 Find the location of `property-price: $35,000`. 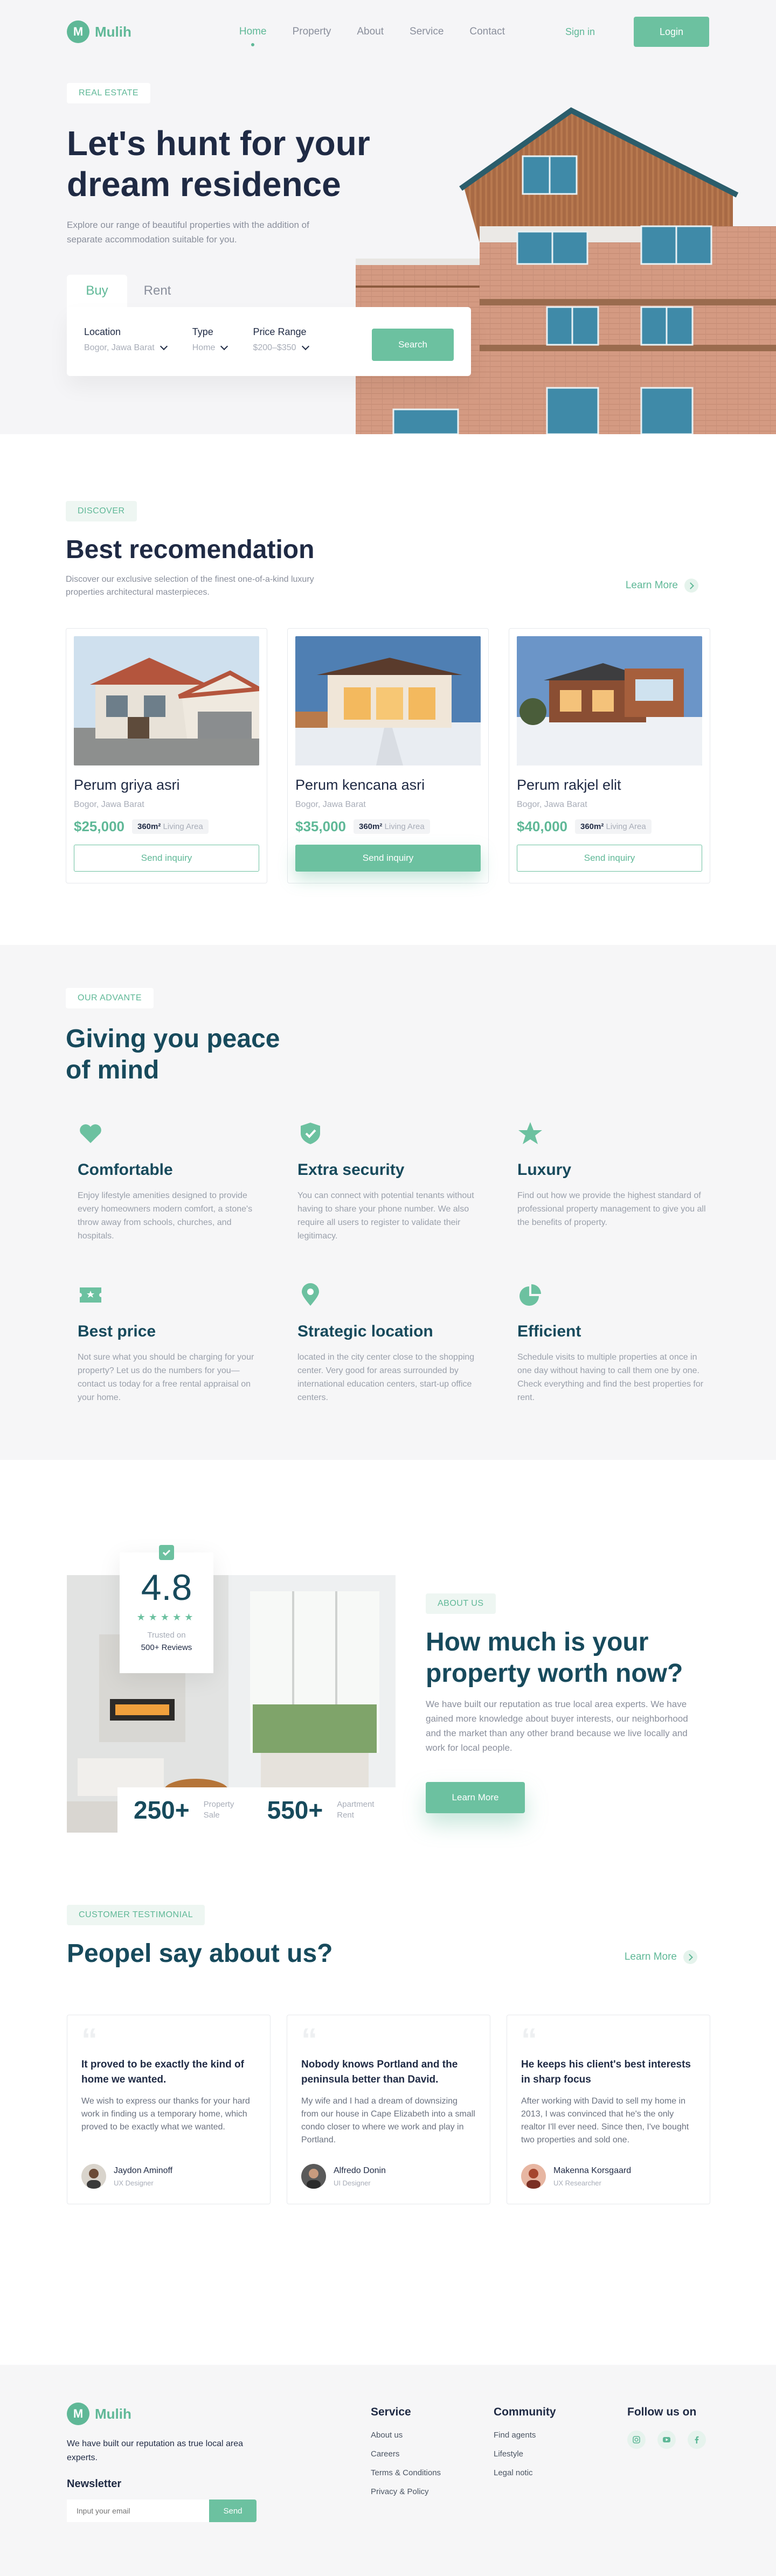

property-price: $35,000 is located at coordinates (320, 826).